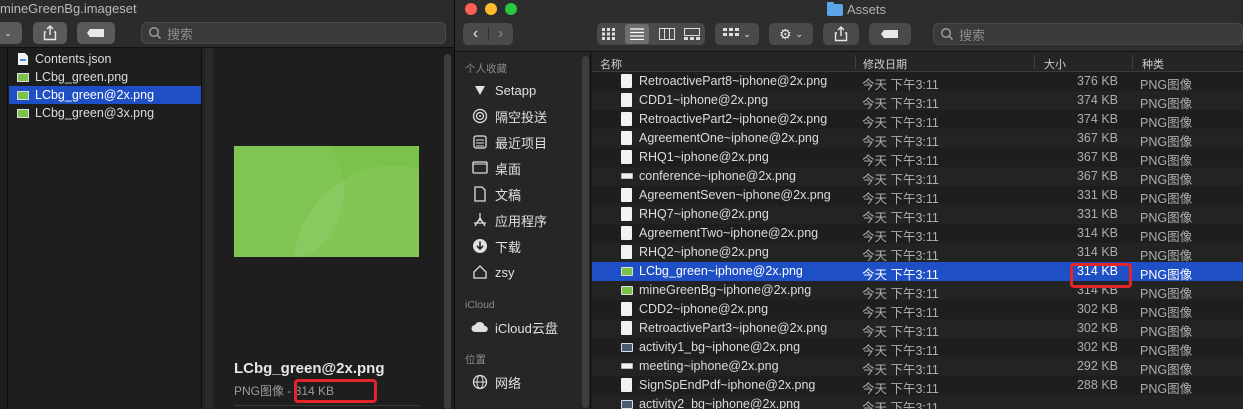 The height and width of the screenshot is (409, 1243). I want to click on file-size: 314 KB, so click(1097, 252).